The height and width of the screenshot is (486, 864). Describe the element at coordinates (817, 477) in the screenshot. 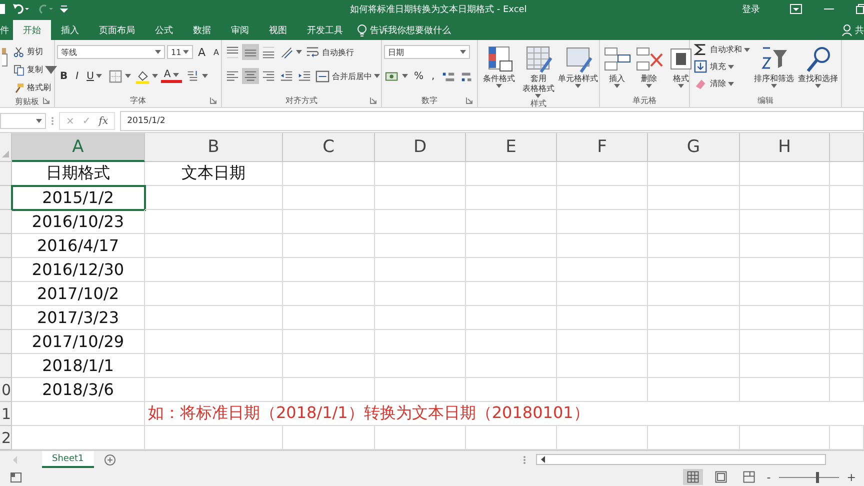

I see `slider-thumb` at that location.